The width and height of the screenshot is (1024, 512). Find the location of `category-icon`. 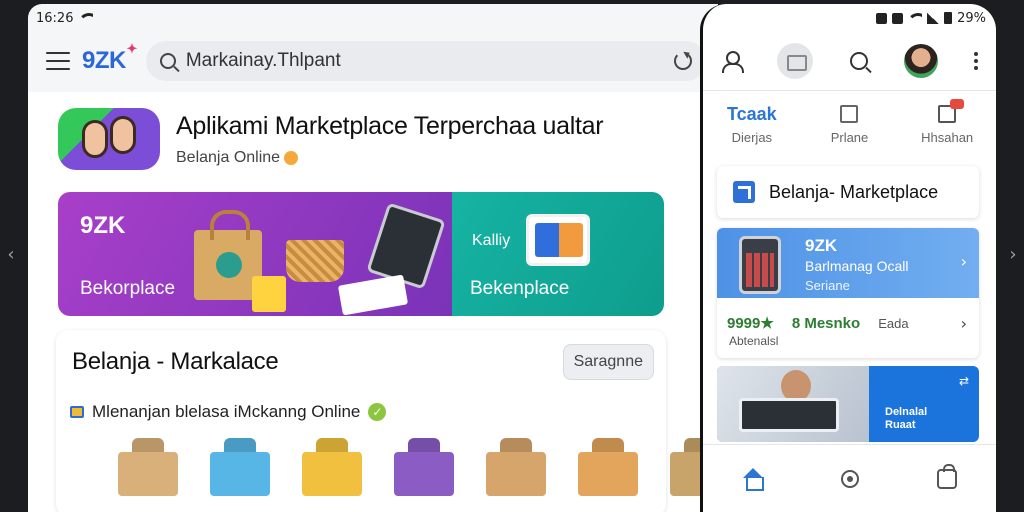

category-icon is located at coordinates (77, 412).